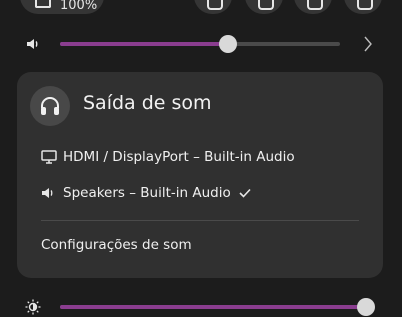 Image resolution: width=402 pixels, height=317 pixels. I want to click on device-label: HDMI / DisplayPort – Built-in Audio, so click(179, 157).